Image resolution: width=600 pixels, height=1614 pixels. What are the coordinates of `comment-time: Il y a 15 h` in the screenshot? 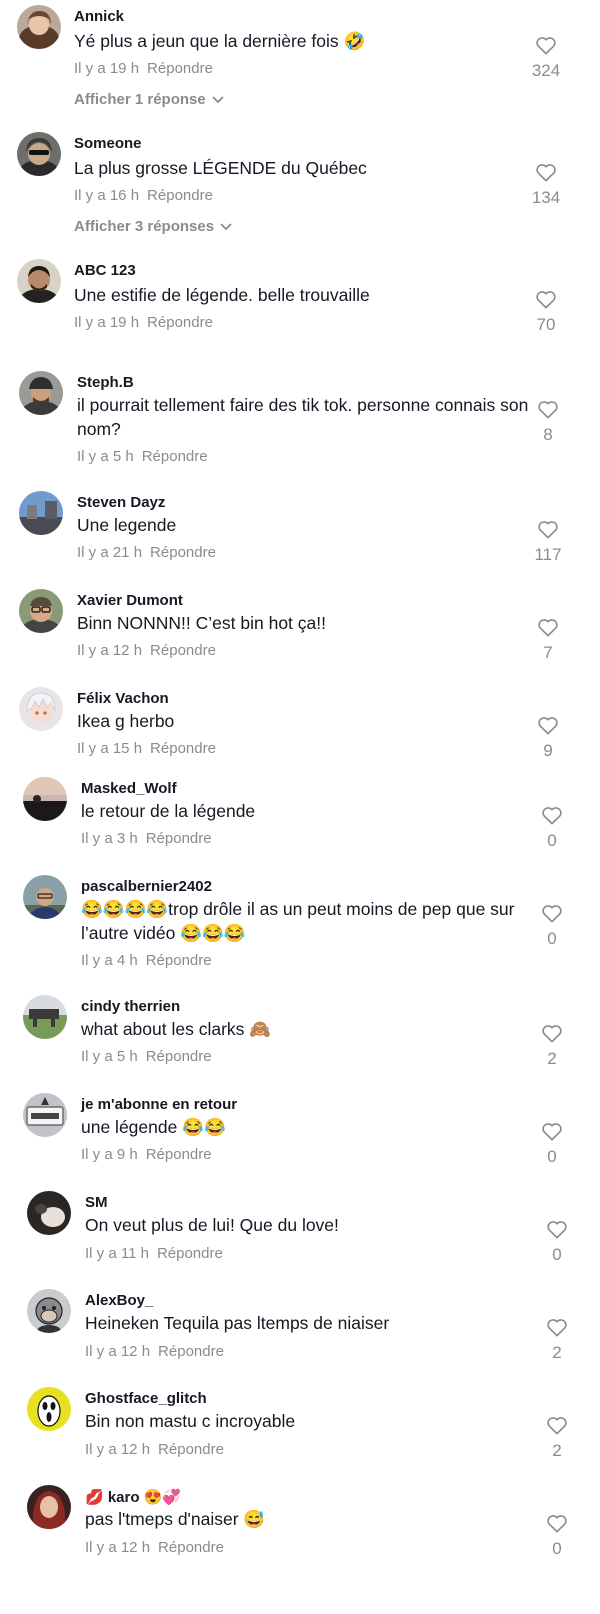 It's located at (110, 748).